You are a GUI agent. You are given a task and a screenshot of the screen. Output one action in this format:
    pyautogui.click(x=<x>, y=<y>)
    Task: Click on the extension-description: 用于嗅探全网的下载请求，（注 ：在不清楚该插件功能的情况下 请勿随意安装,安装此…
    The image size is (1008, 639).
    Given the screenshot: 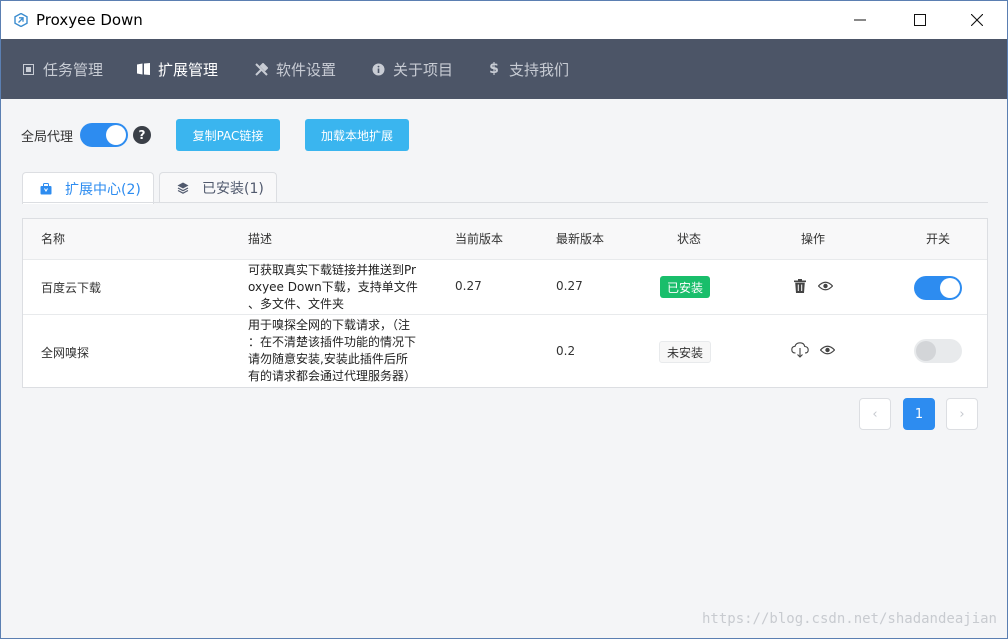 What is the action you would take?
    pyautogui.click(x=334, y=351)
    